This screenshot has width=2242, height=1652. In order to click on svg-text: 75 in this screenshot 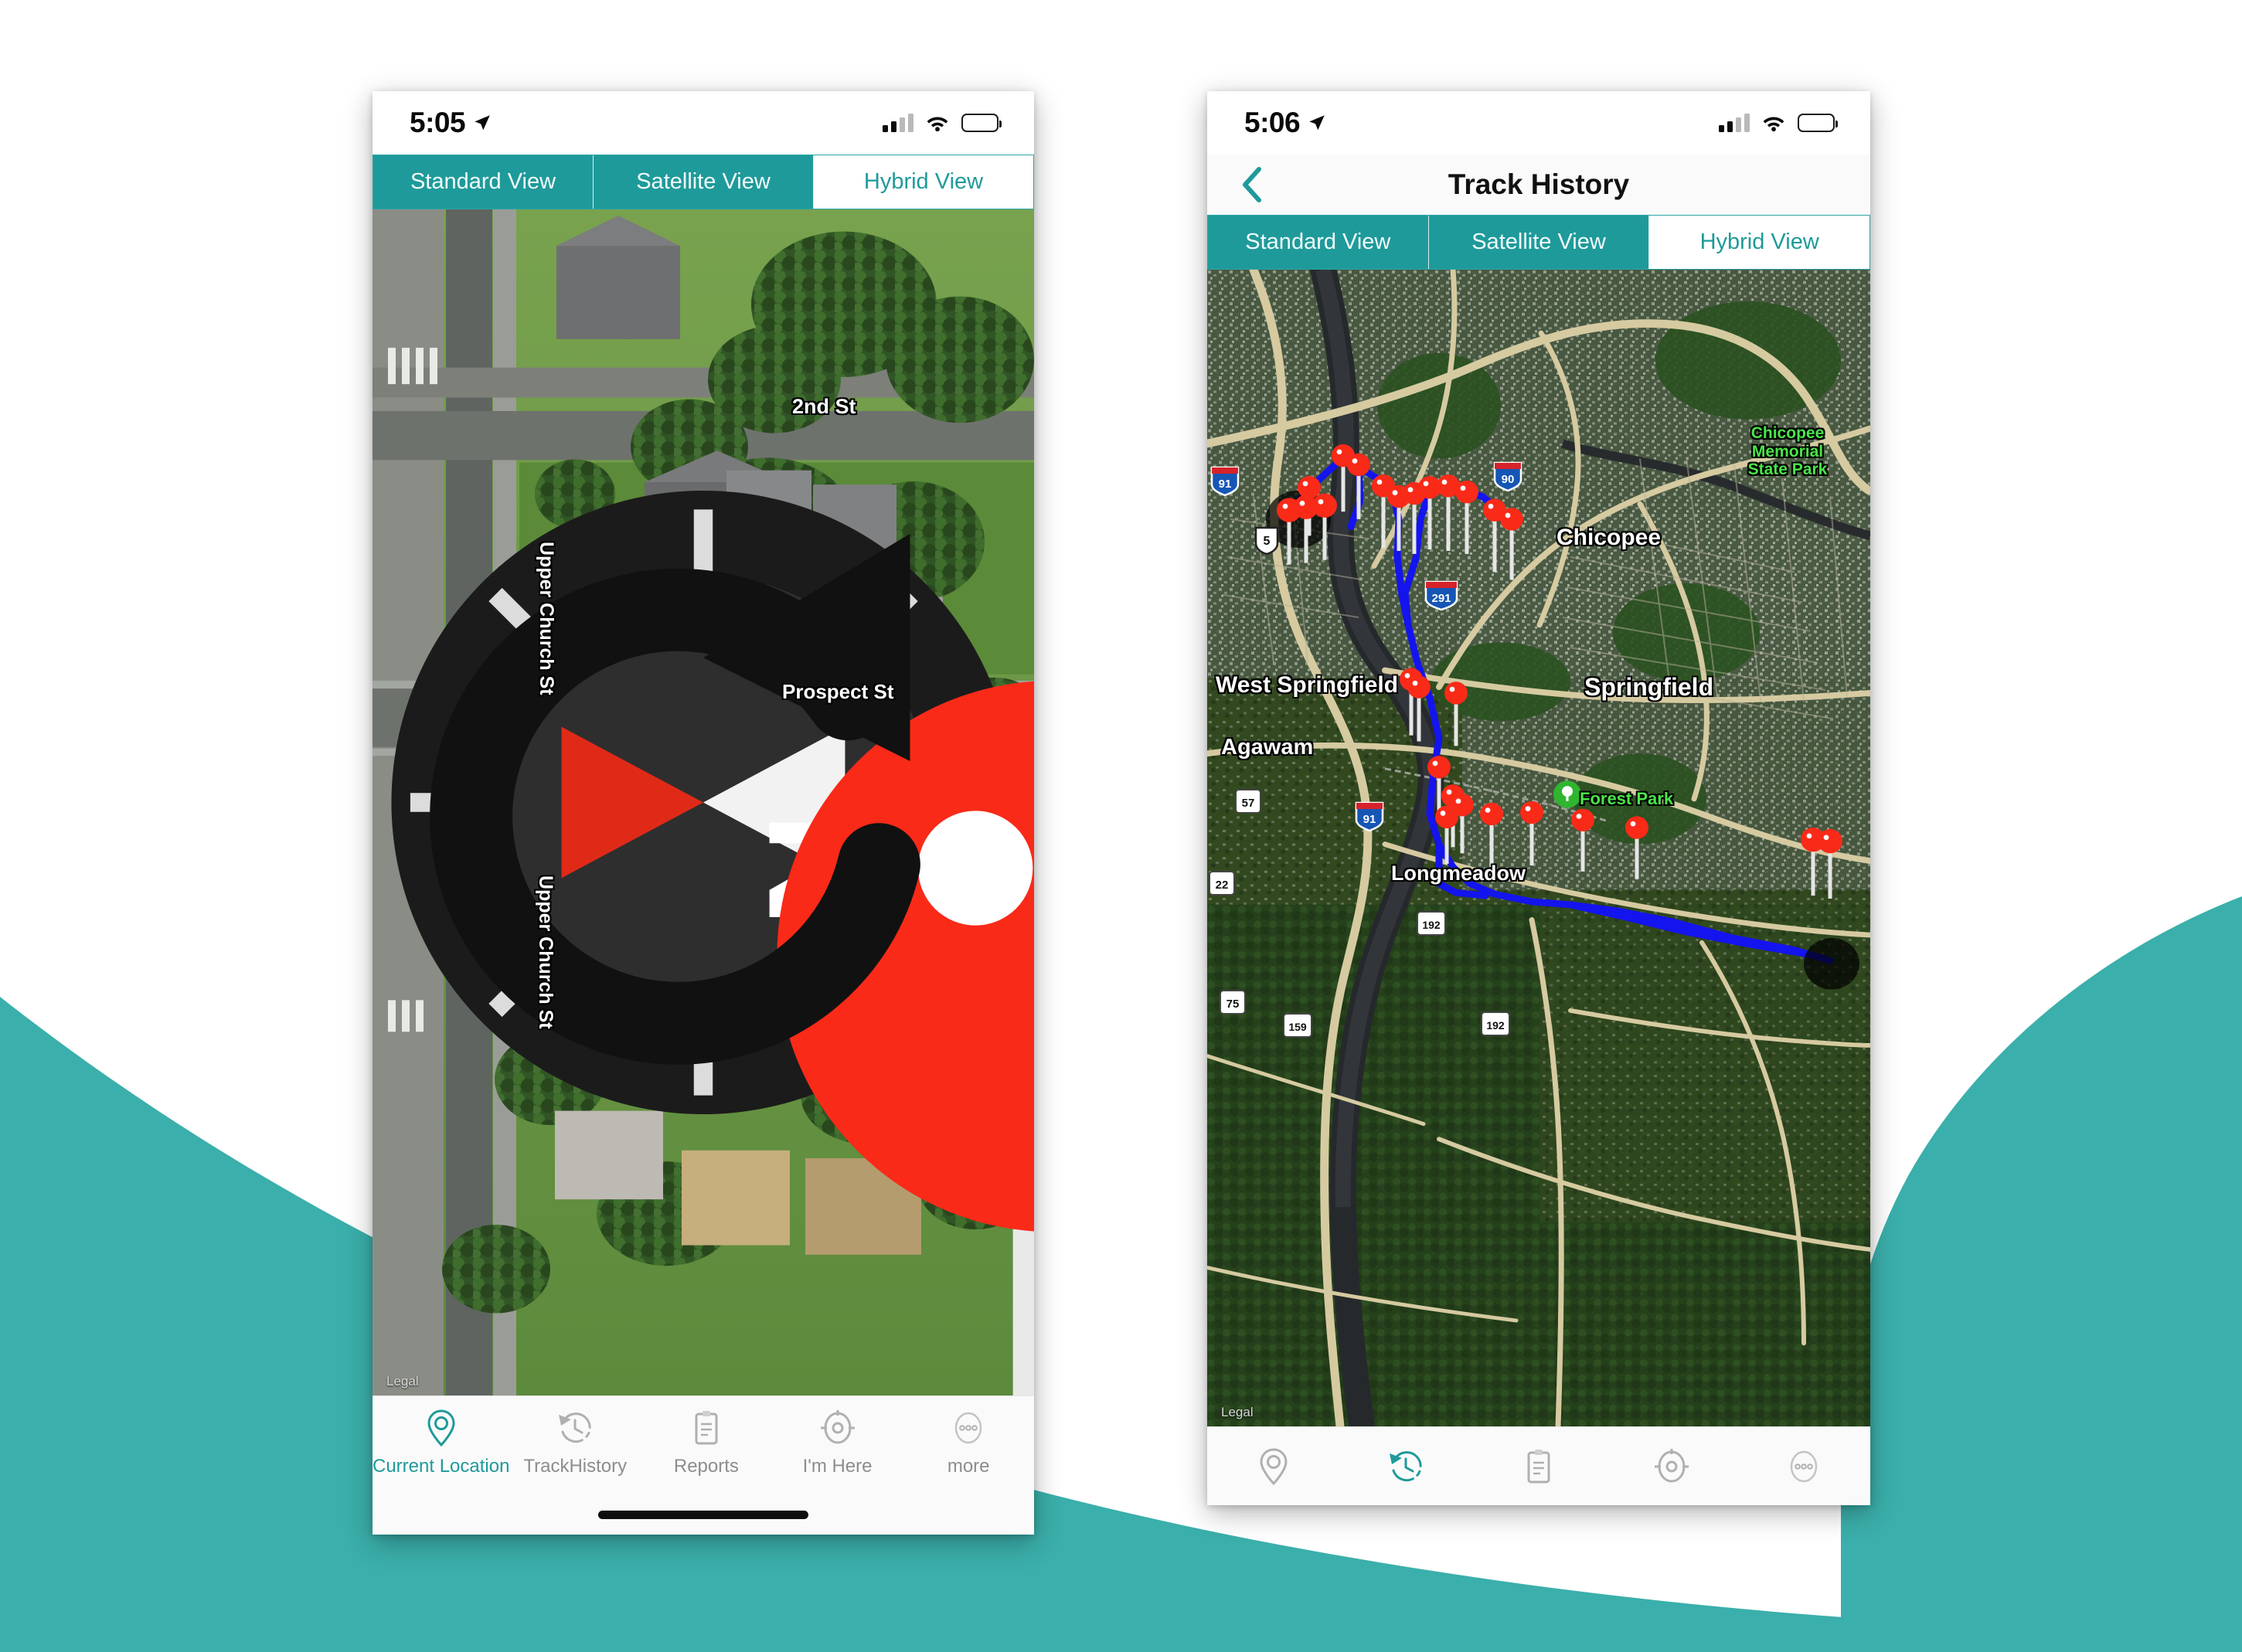, I will do `click(1233, 1004)`.